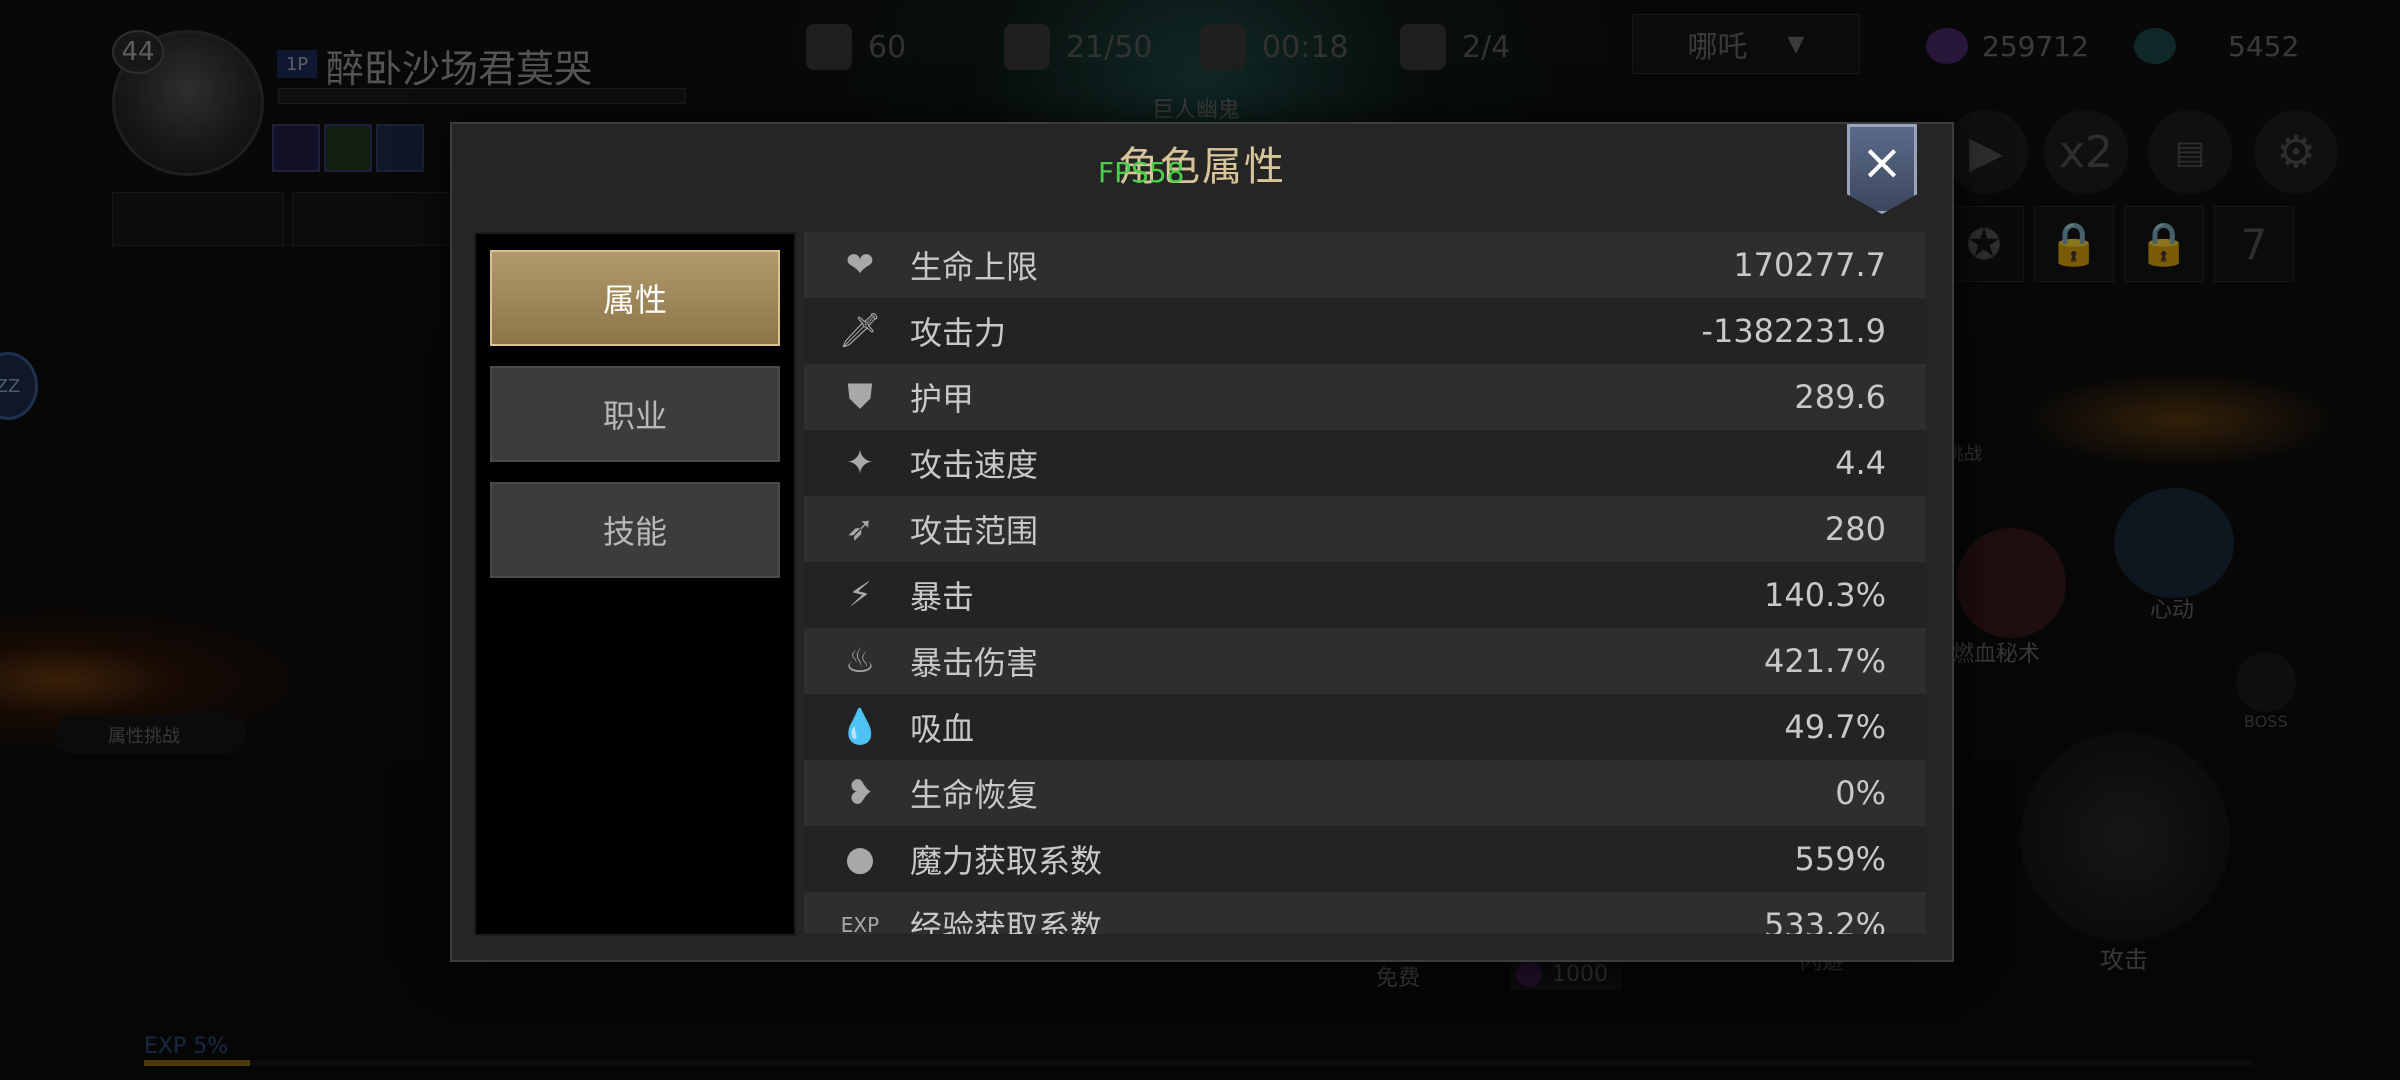  What do you see at coordinates (2007, 46) in the screenshot?
I see `gem-currency: 259712` at bounding box center [2007, 46].